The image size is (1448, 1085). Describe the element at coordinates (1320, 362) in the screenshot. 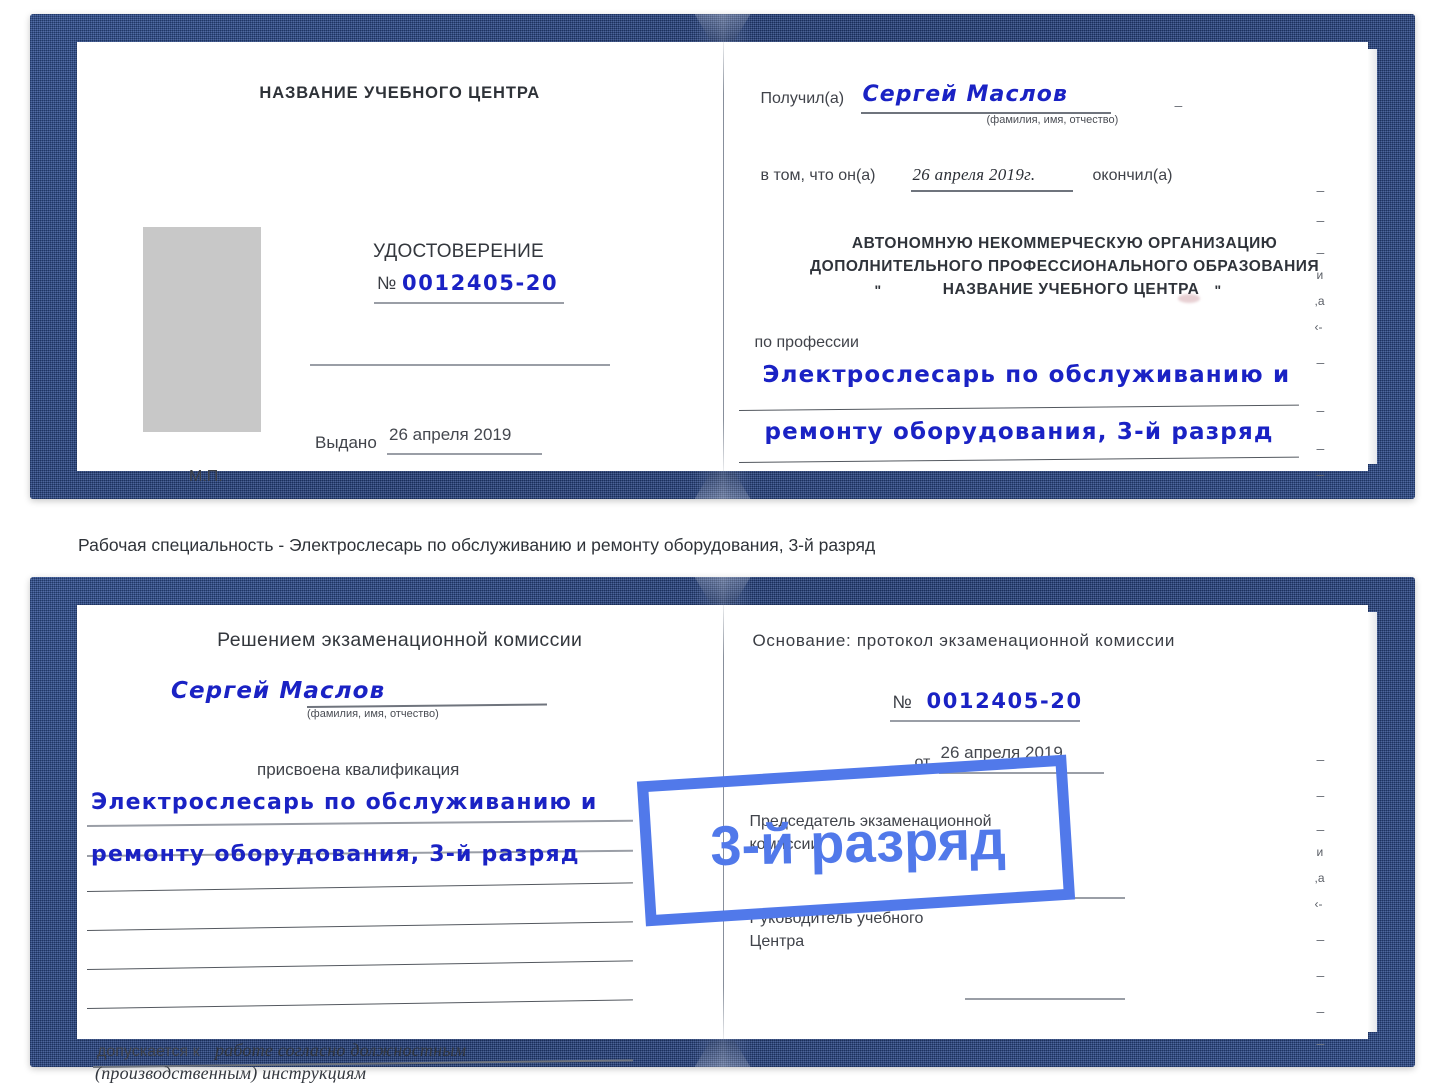

I see `margin-fragment-dash-4: –` at that location.